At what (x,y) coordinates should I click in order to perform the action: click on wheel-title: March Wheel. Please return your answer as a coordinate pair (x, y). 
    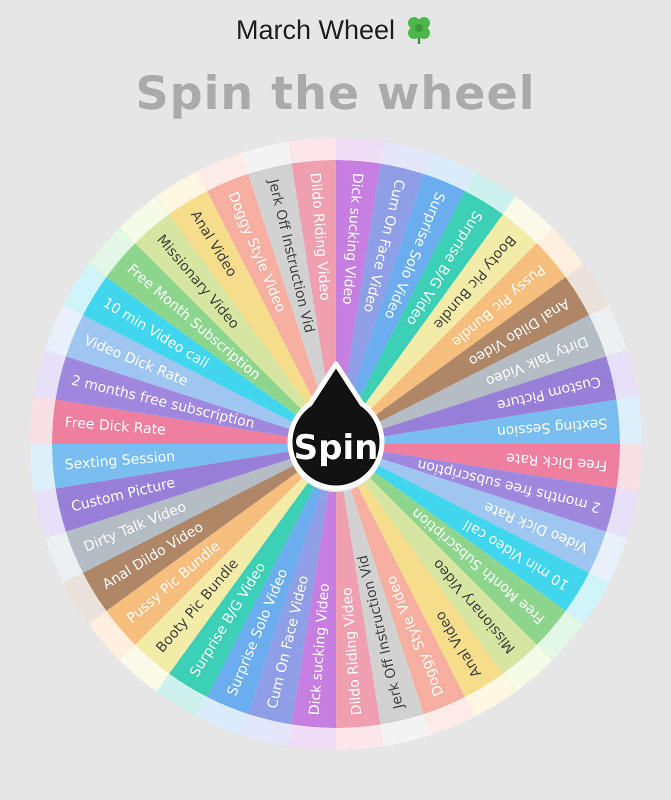
    Looking at the image, I should click on (316, 30).